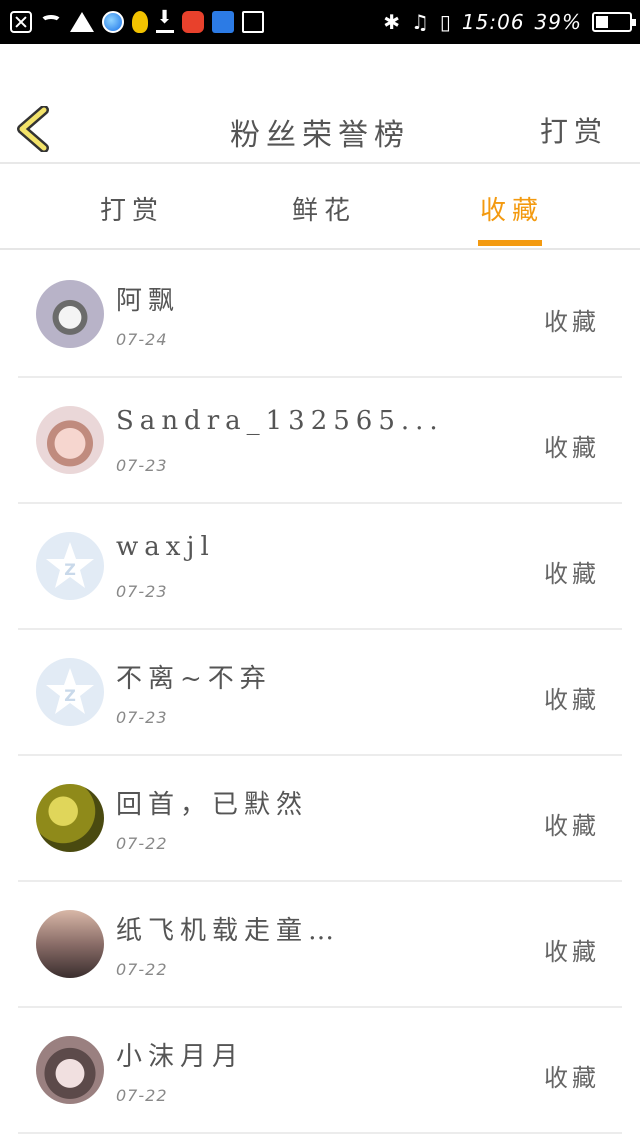 The height and width of the screenshot is (1138, 640). What do you see at coordinates (558, 22) in the screenshot?
I see `battery-percent: 39%` at bounding box center [558, 22].